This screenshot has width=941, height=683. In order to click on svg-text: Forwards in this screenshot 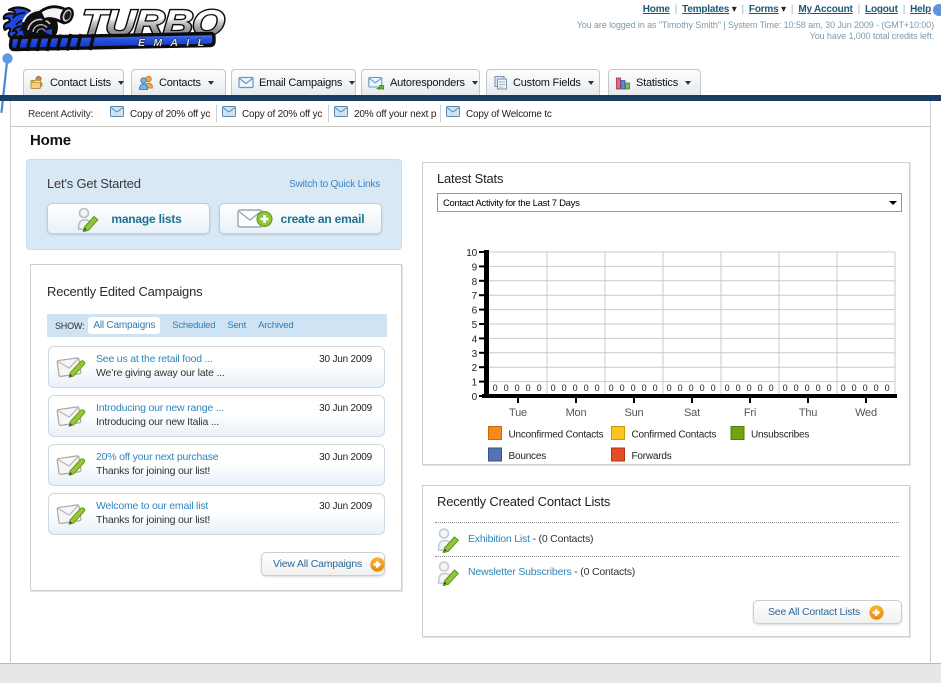, I will do `click(652, 456)`.